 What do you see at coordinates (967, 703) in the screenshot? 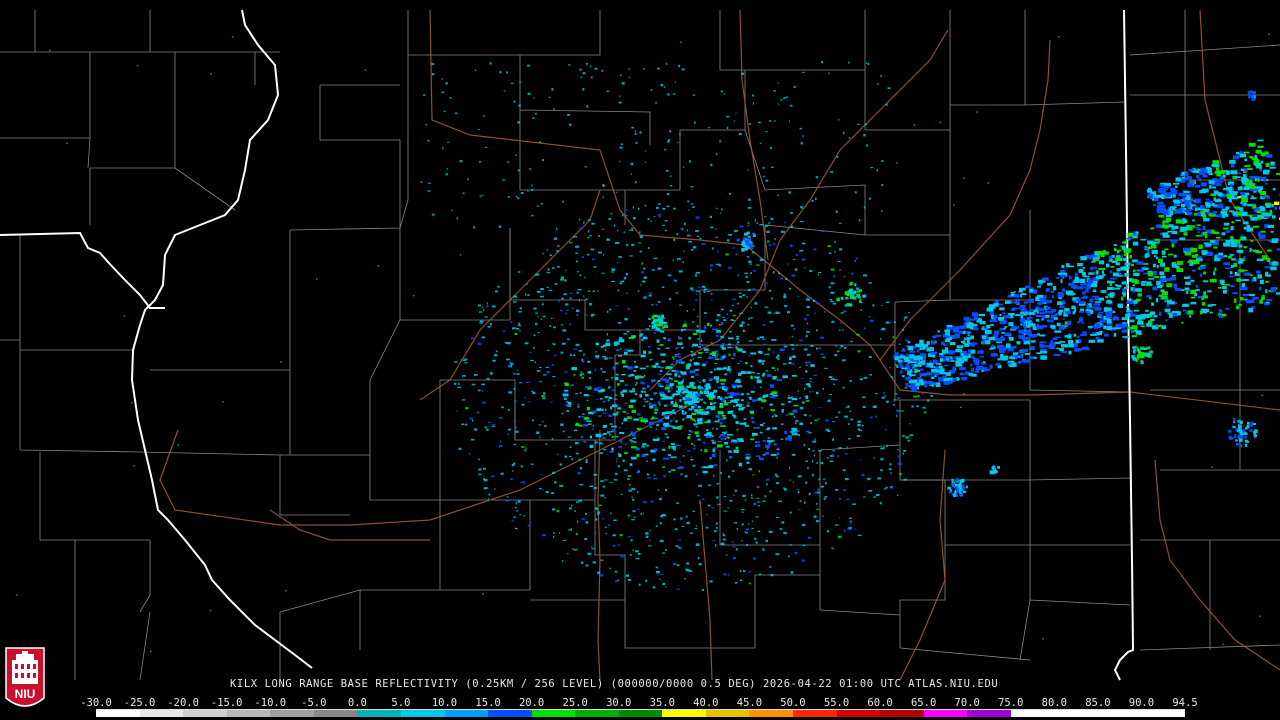
I see `legend-tick-label: 70.0` at bounding box center [967, 703].